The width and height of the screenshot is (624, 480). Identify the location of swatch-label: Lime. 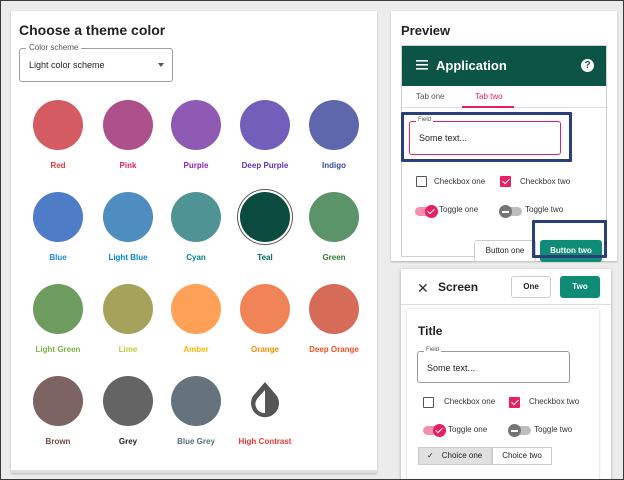
(128, 349).